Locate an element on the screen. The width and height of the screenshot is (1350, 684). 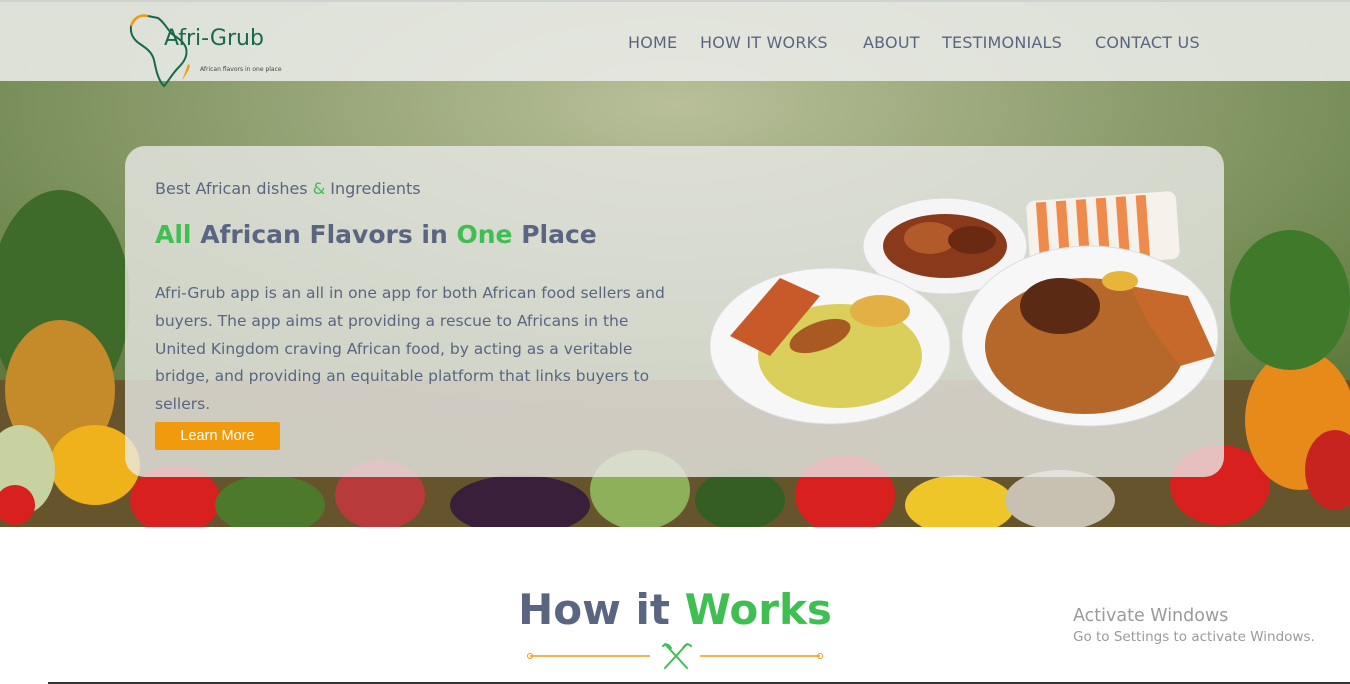
how-it-works-title-part2: Works is located at coordinates (758, 609).